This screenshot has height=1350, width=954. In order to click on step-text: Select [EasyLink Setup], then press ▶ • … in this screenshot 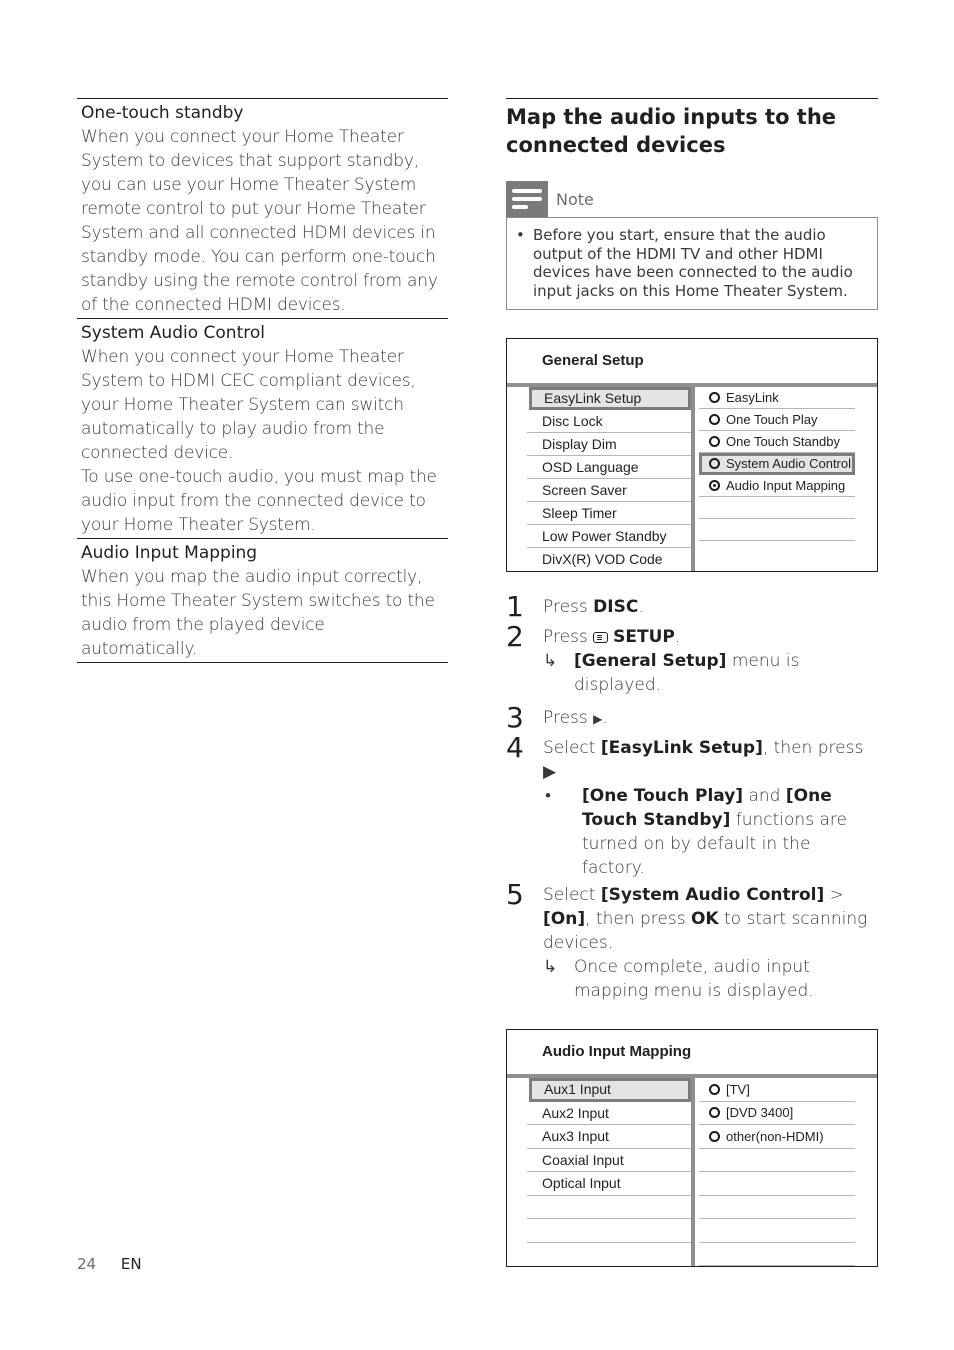, I will do `click(710, 806)`.